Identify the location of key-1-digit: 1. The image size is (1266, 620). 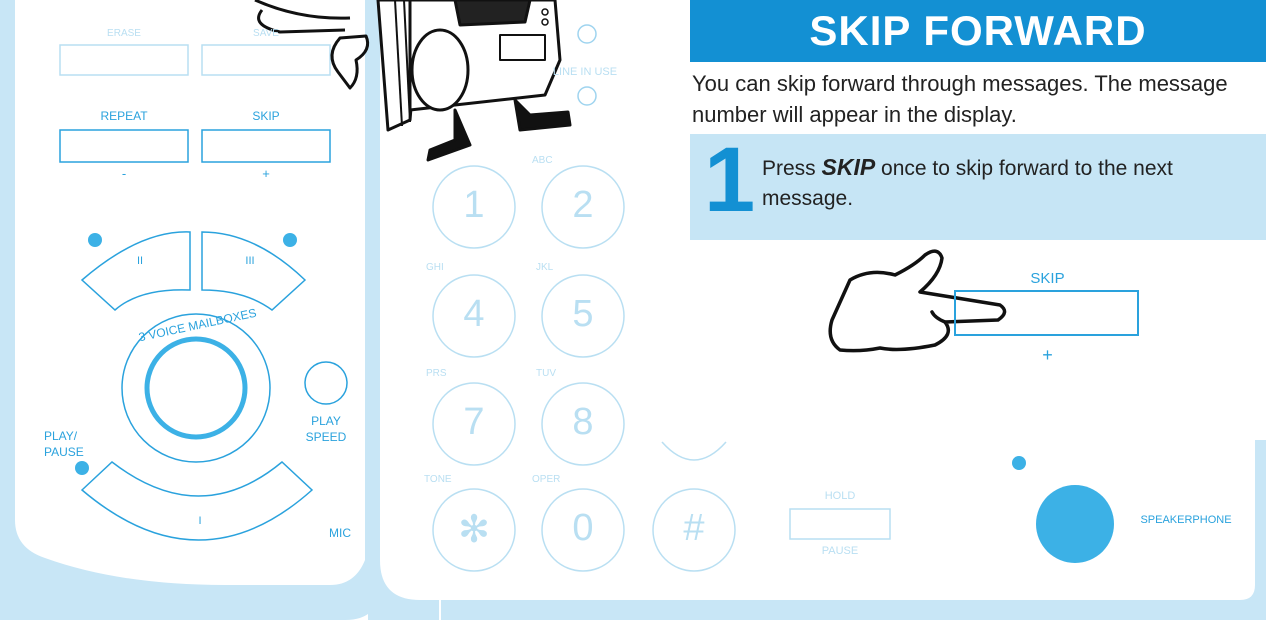
(474, 205).